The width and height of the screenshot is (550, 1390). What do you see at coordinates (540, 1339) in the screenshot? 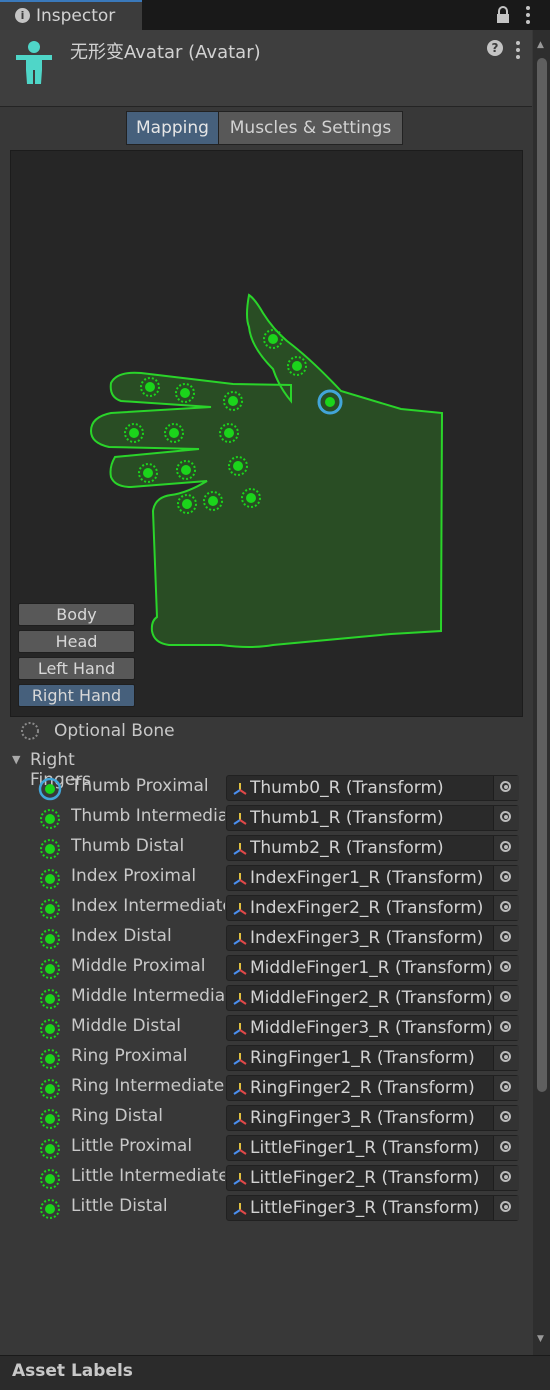
I see `scroll-down-icon: ▼` at bounding box center [540, 1339].